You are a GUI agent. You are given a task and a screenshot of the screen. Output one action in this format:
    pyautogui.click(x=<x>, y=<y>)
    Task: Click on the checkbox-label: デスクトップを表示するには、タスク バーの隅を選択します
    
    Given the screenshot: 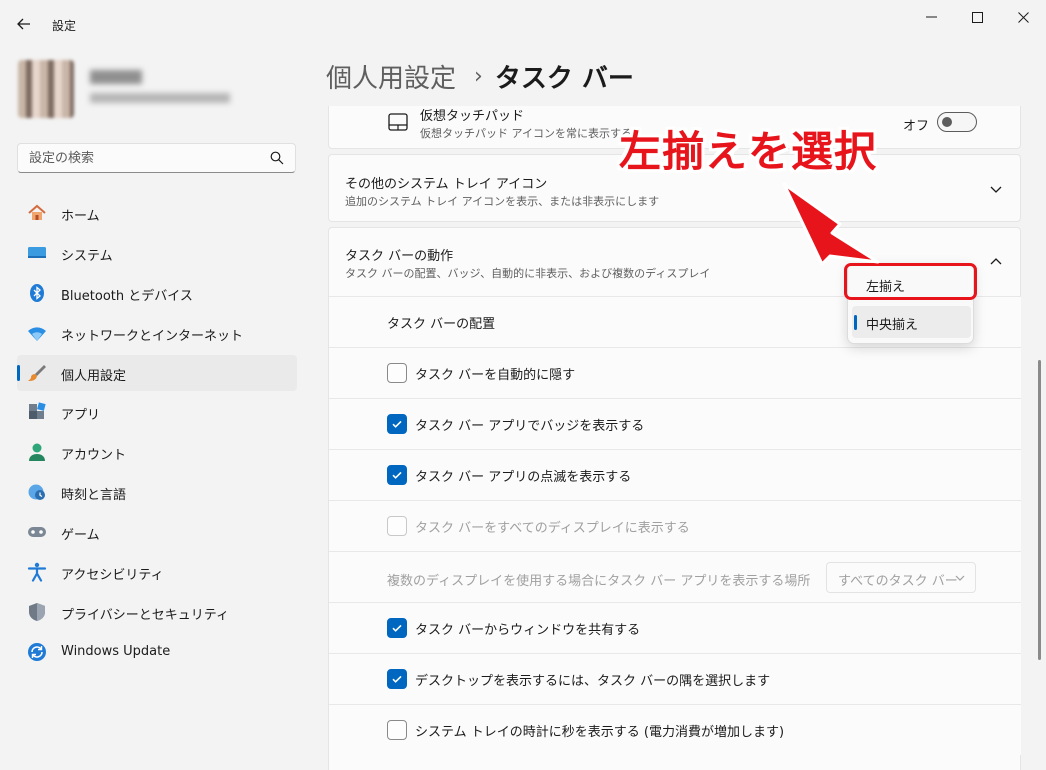 What is the action you would take?
    pyautogui.click(x=593, y=681)
    